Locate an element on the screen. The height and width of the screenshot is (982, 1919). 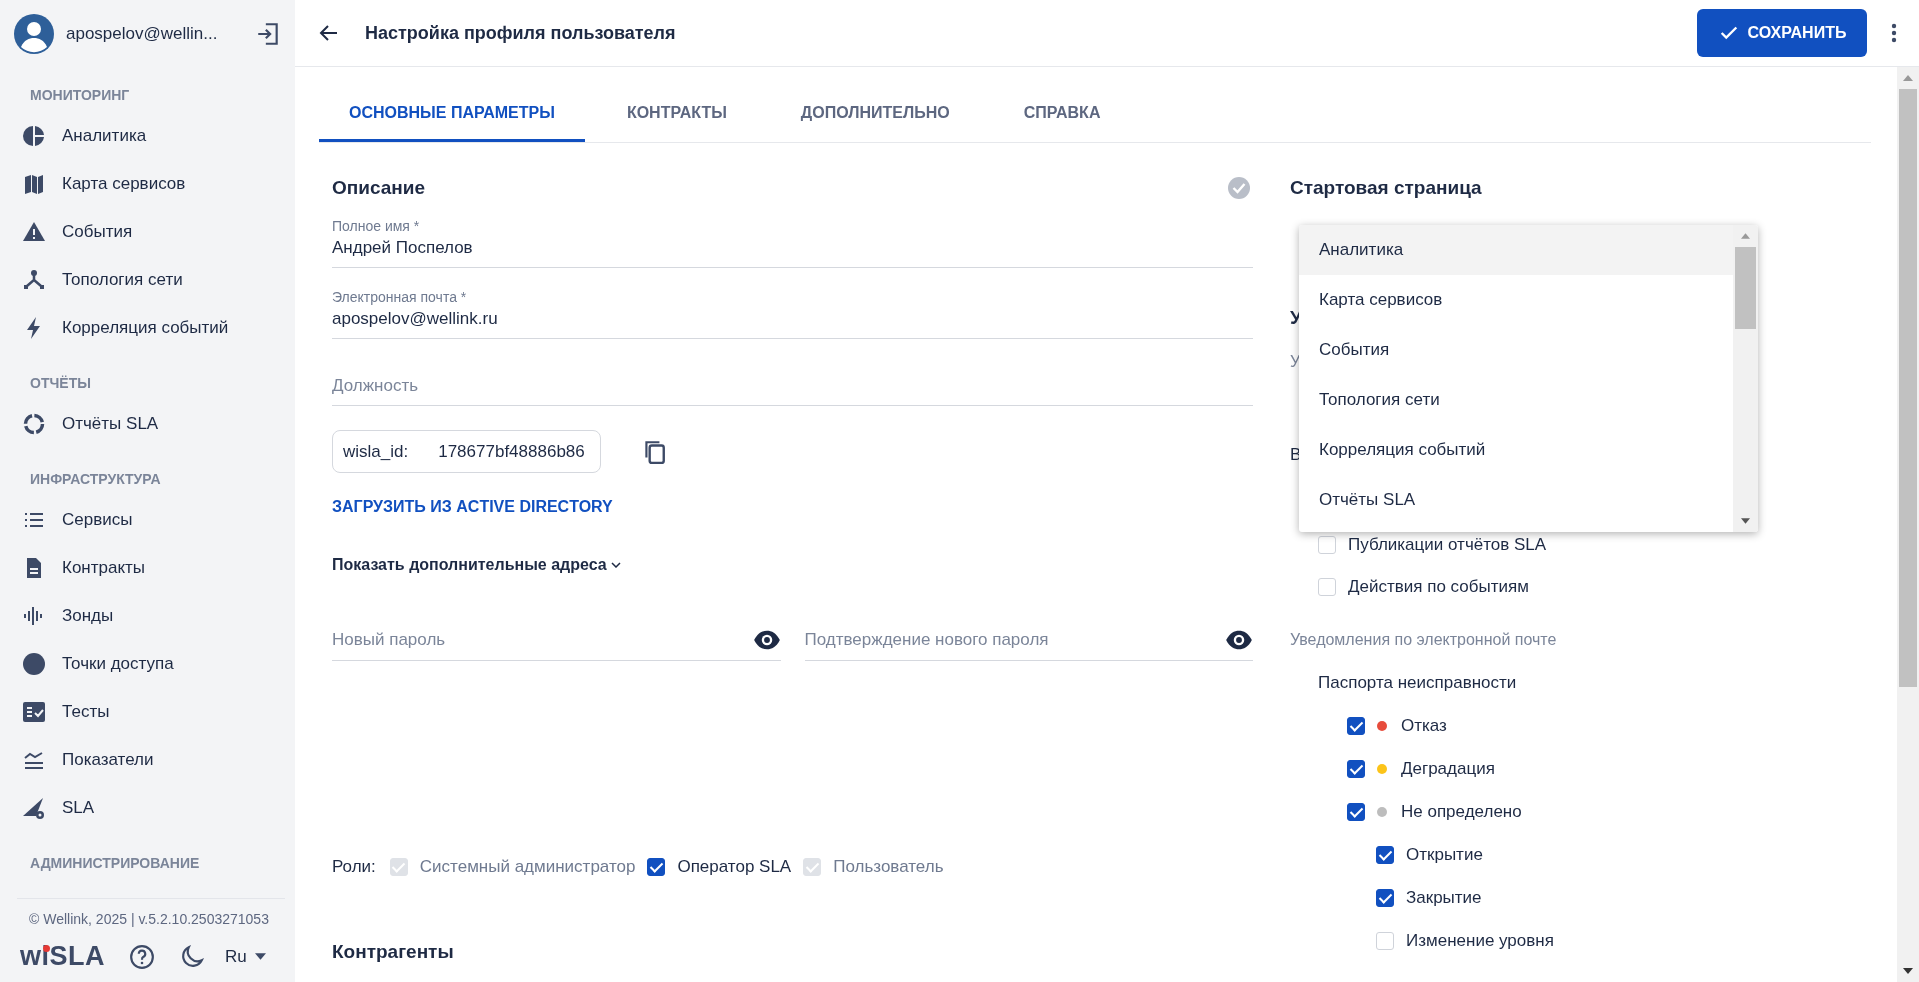
ring-icon is located at coordinates (34, 424).